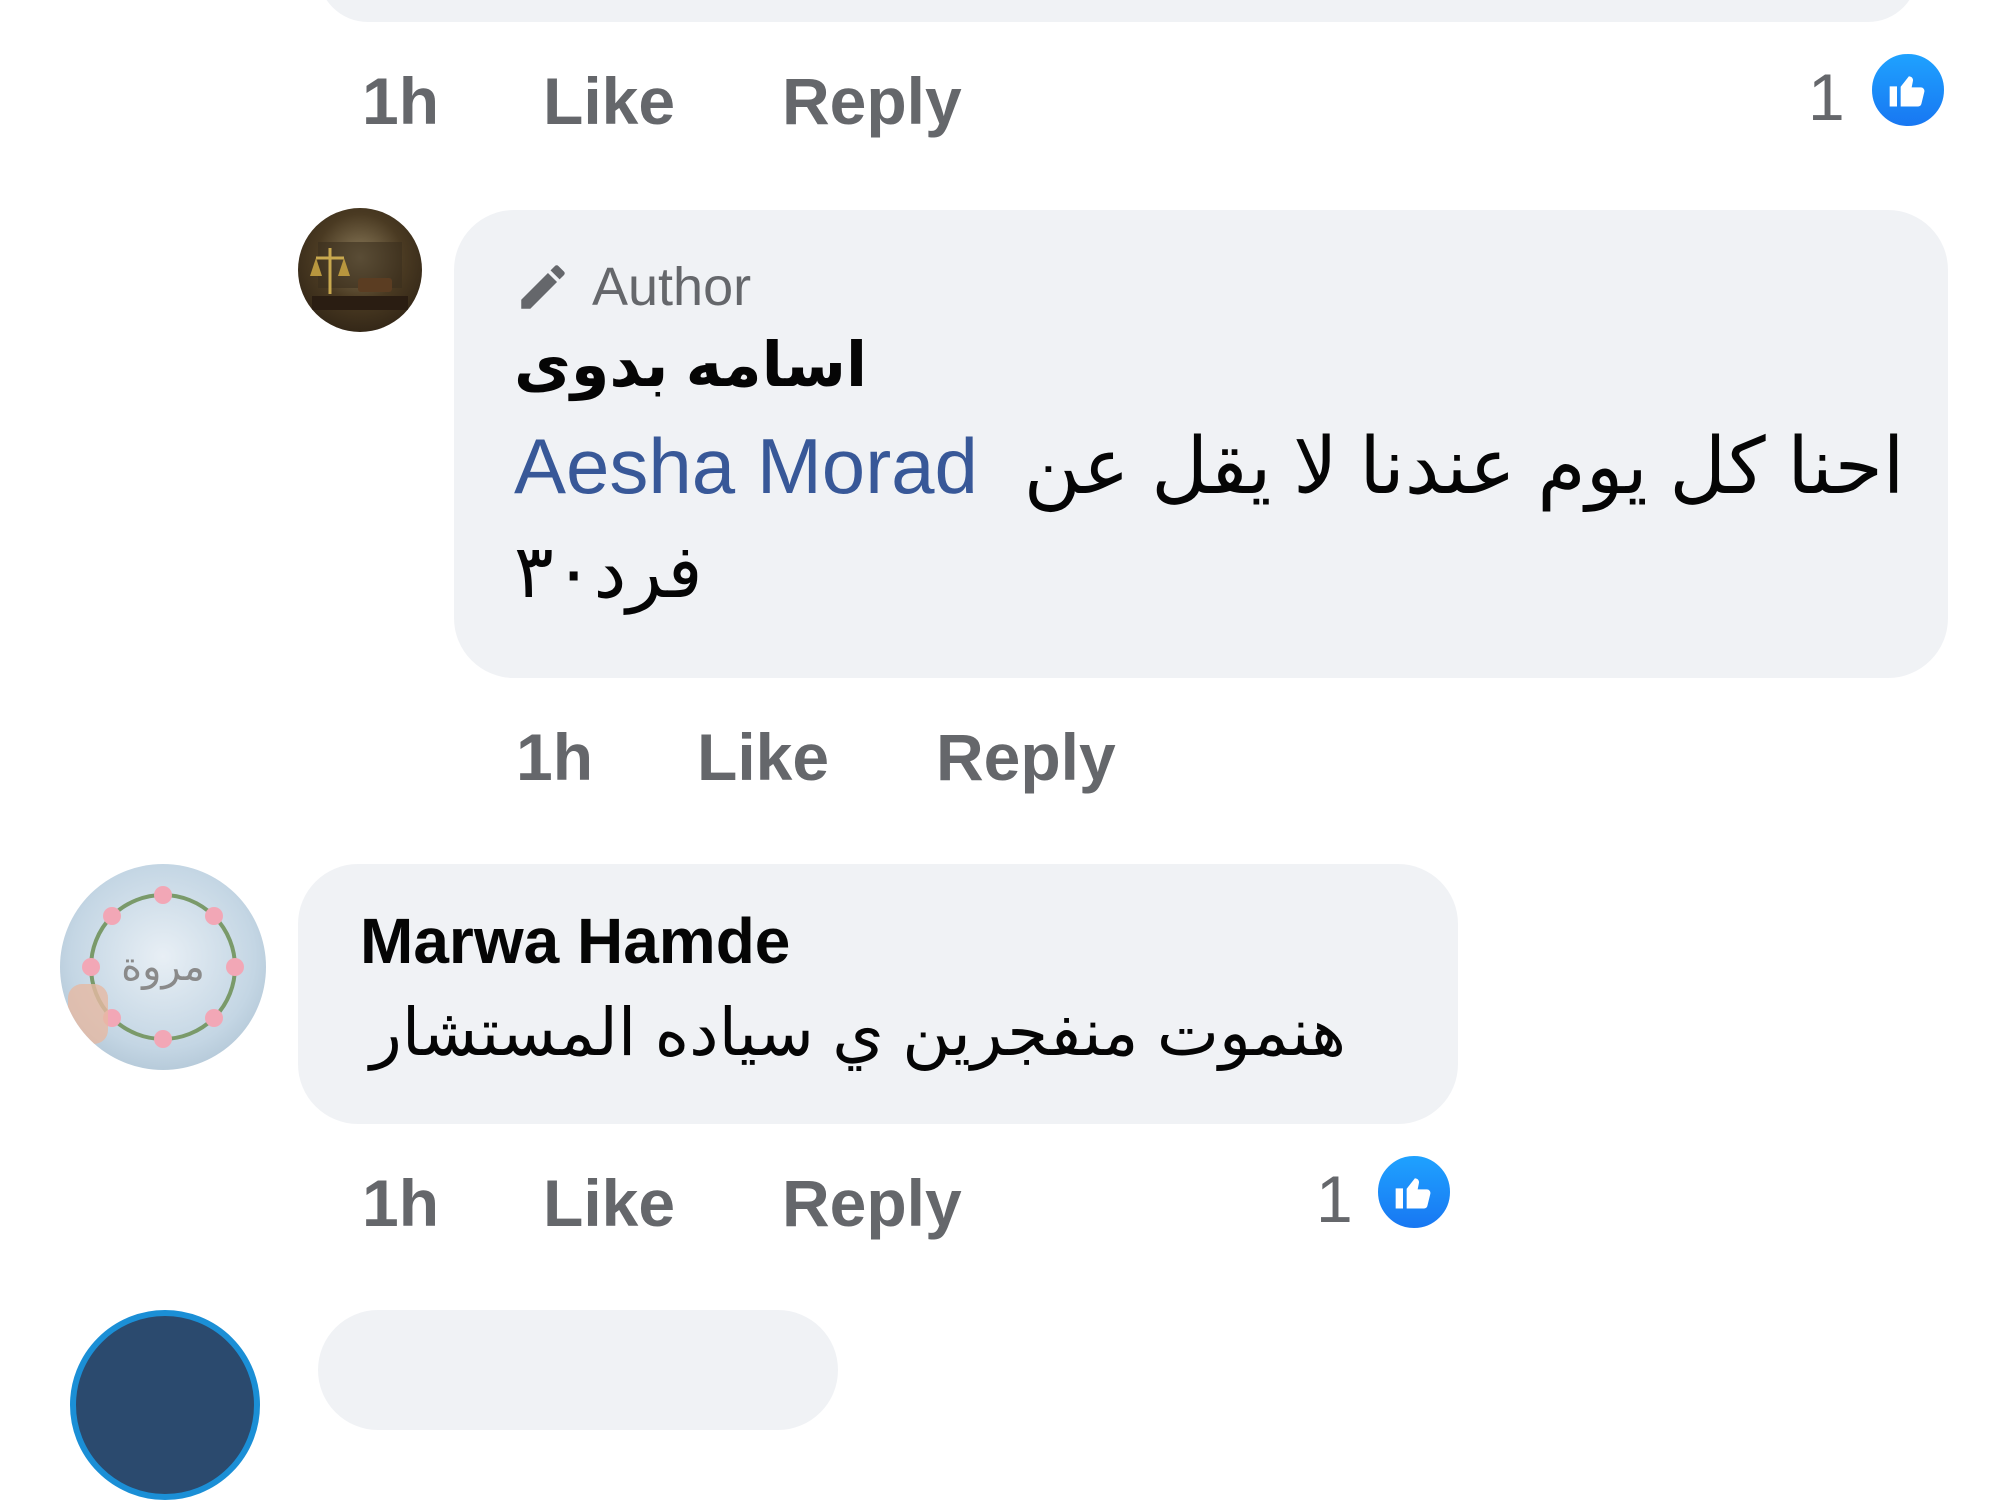 The width and height of the screenshot is (2000, 1500). What do you see at coordinates (575, 941) in the screenshot?
I see `comment-author-name: Marwa Hamde` at bounding box center [575, 941].